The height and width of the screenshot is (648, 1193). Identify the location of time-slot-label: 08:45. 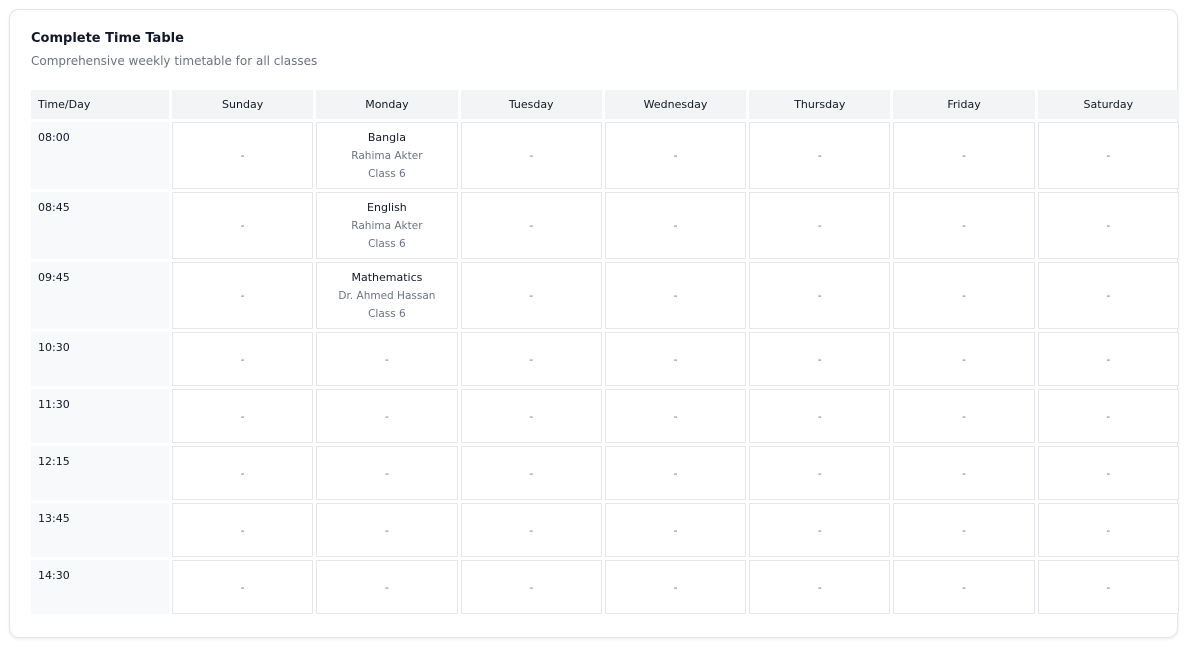
(100, 225).